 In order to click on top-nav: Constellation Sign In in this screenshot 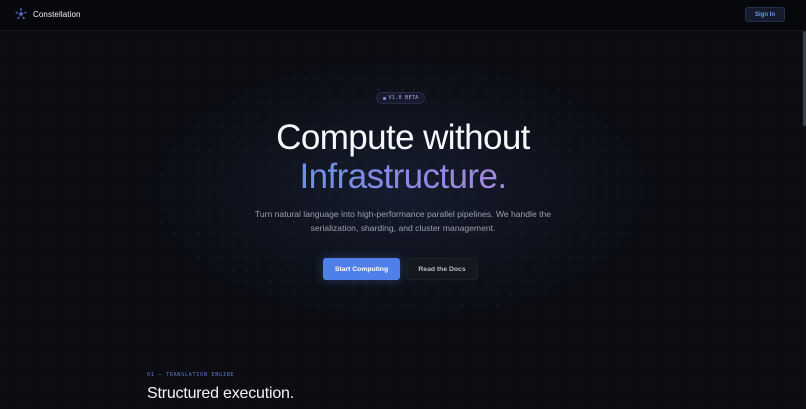, I will do `click(403, 15)`.